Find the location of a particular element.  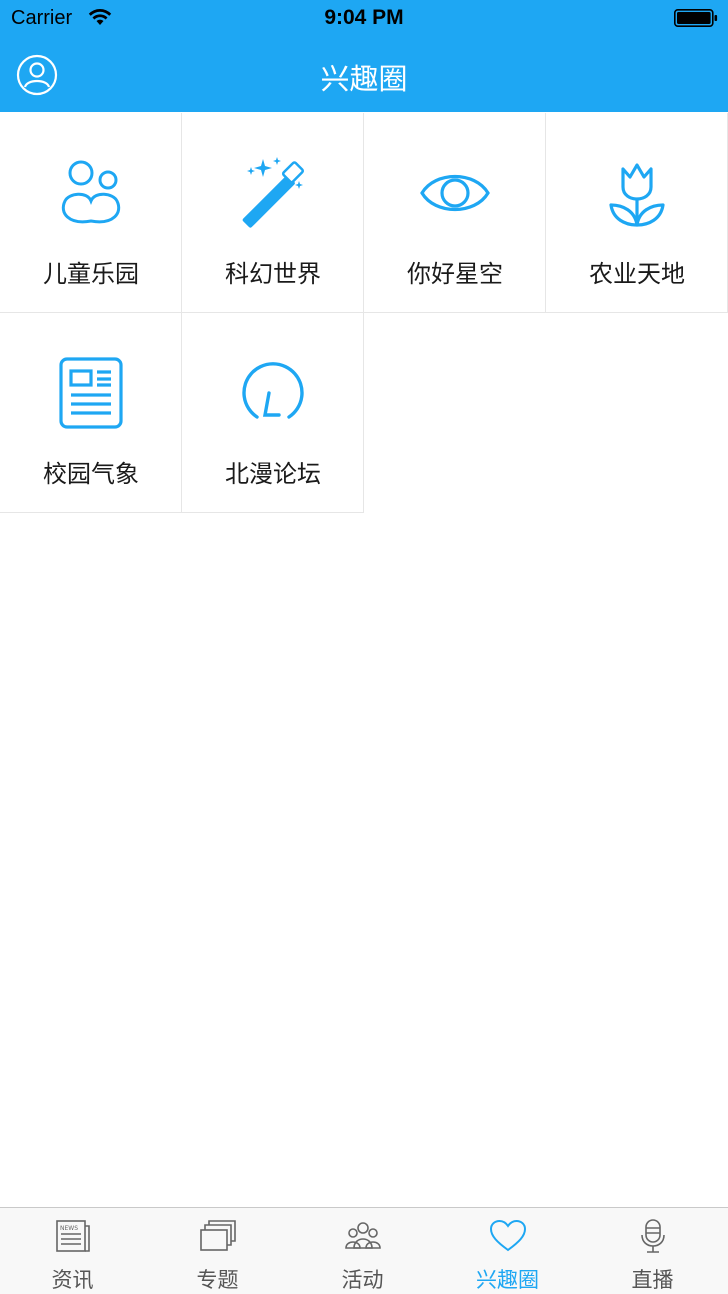

header: Carrier 9:04 PM 兴趣圈 is located at coordinates (364, 56).